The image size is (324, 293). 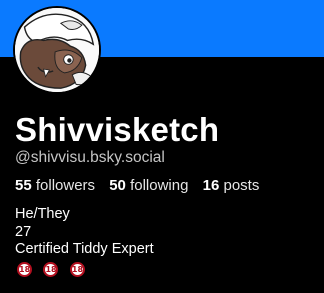 I want to click on followers-stat: 55 followers, so click(x=55, y=186).